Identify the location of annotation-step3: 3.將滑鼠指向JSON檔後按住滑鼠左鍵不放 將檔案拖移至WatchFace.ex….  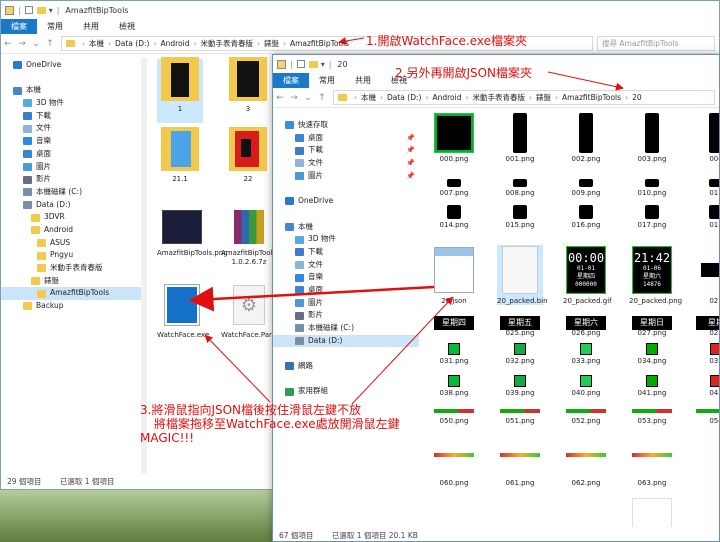
(270, 424).